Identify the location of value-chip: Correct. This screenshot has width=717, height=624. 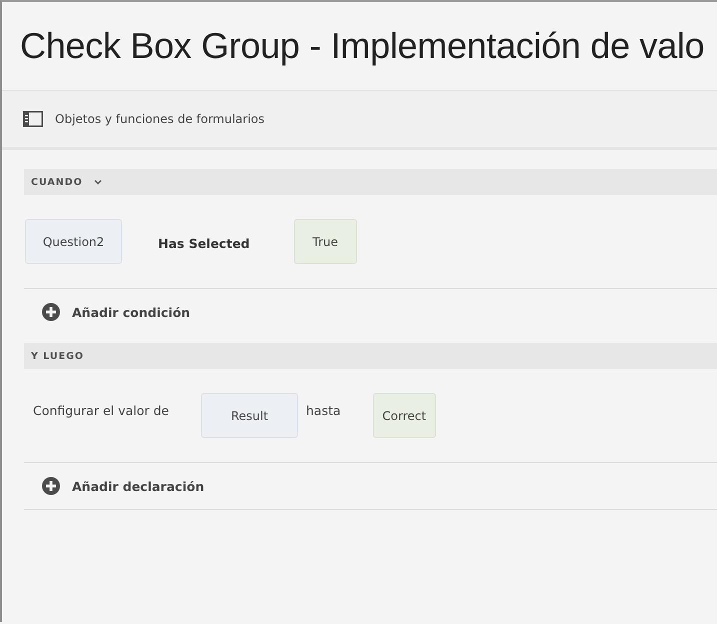
(404, 415).